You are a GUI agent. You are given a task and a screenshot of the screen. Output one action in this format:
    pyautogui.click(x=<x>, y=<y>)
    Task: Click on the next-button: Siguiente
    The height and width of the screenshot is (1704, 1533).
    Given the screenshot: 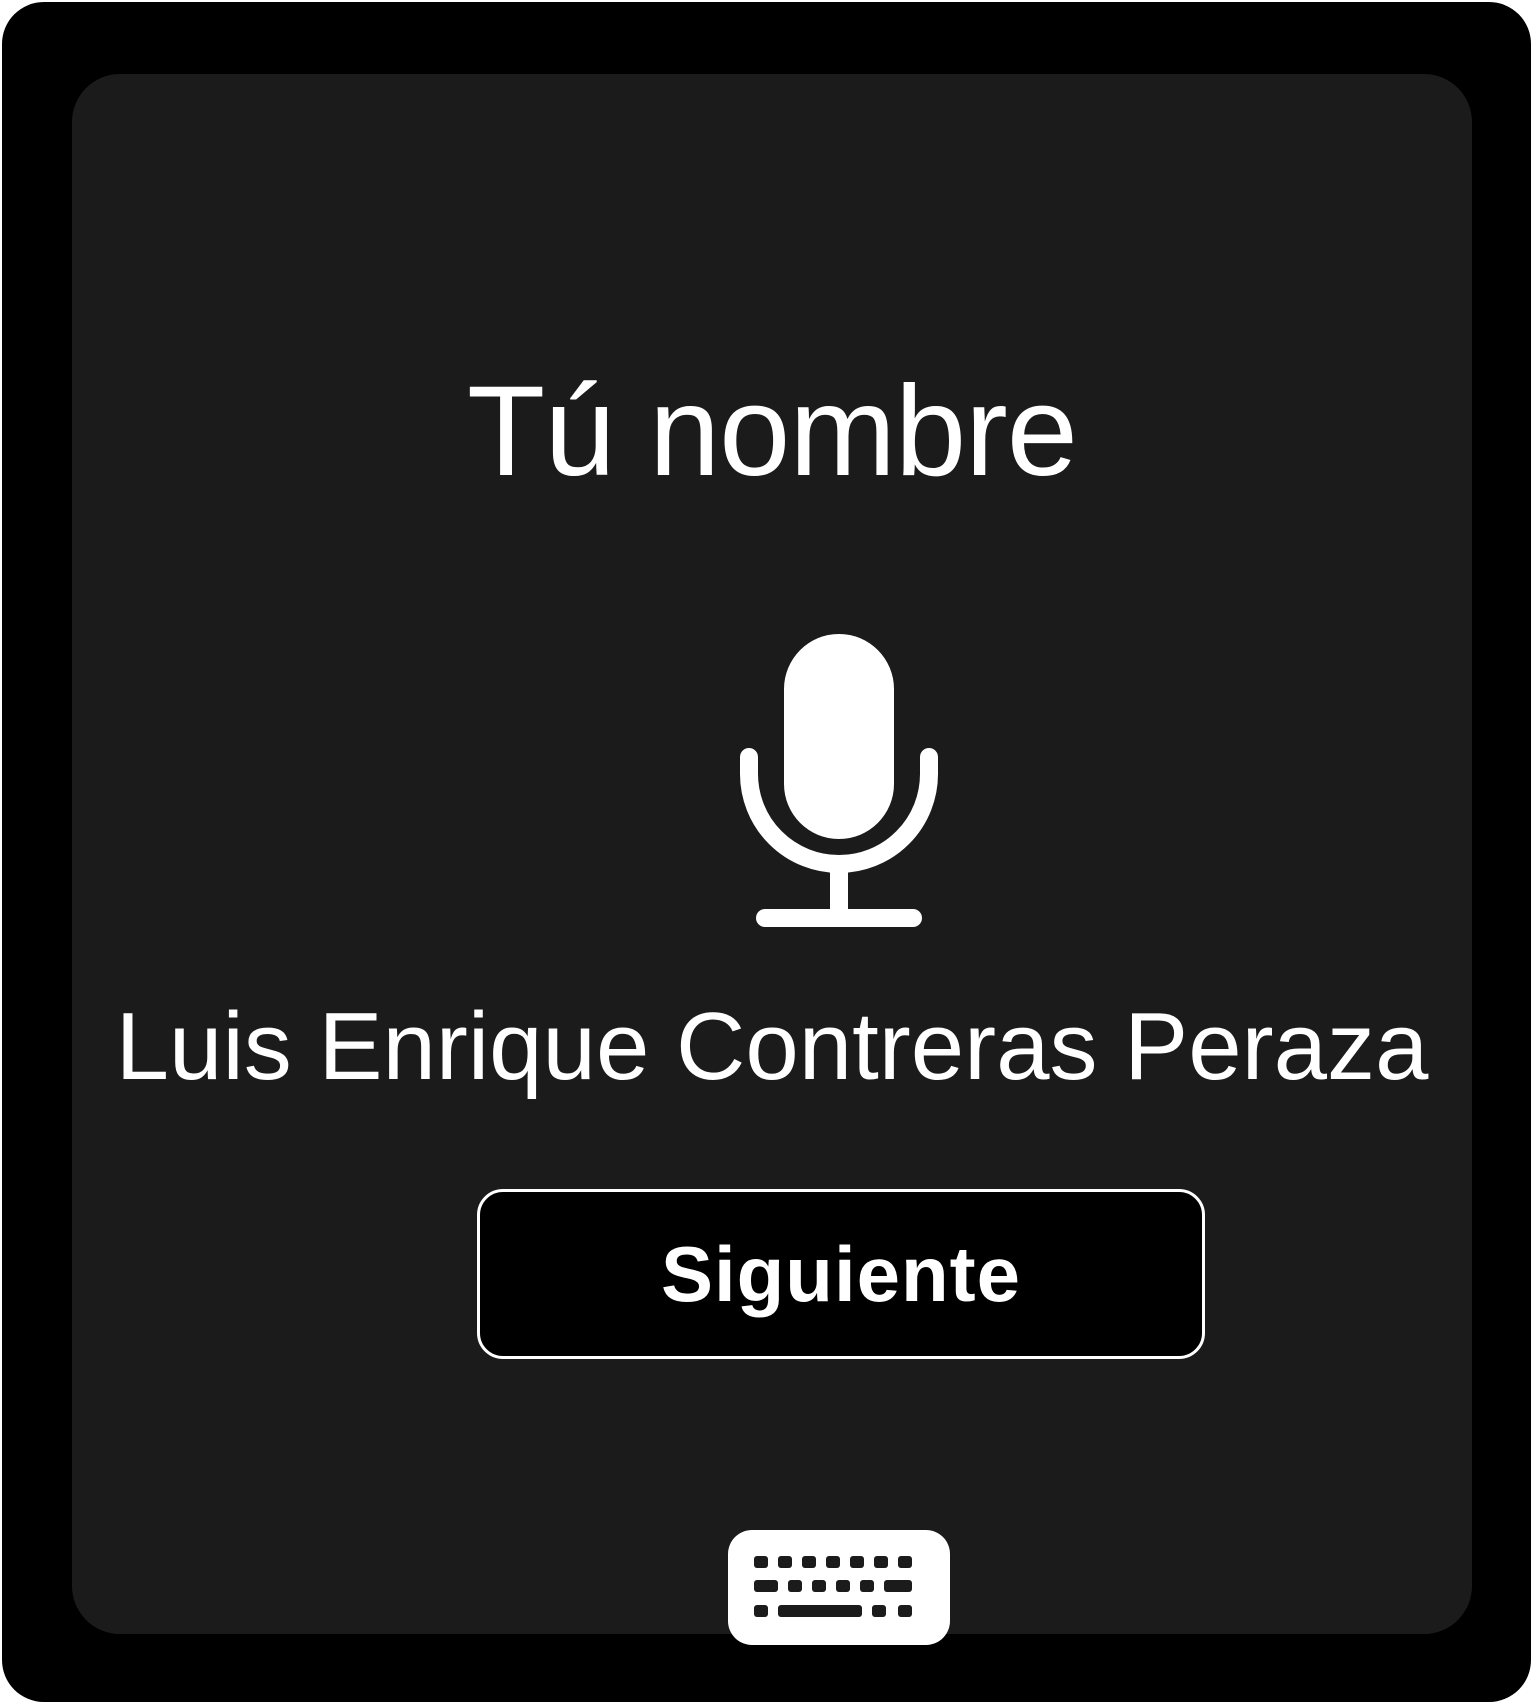 What is the action you would take?
    pyautogui.click(x=841, y=1274)
    